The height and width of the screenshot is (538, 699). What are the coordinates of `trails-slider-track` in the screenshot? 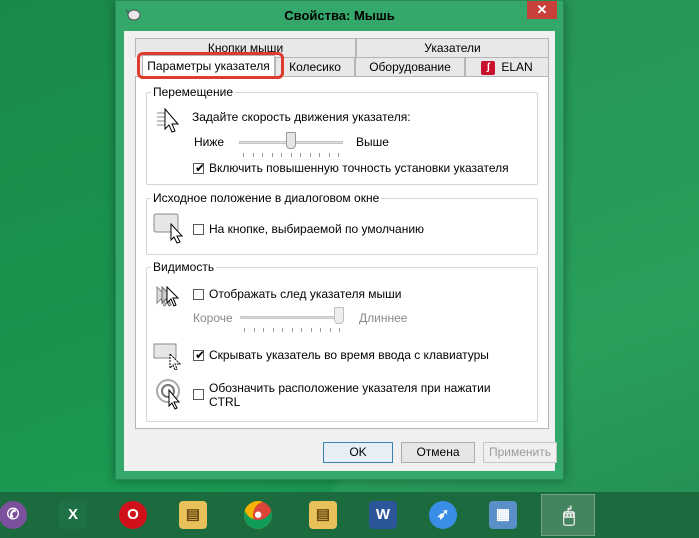 It's located at (292, 317).